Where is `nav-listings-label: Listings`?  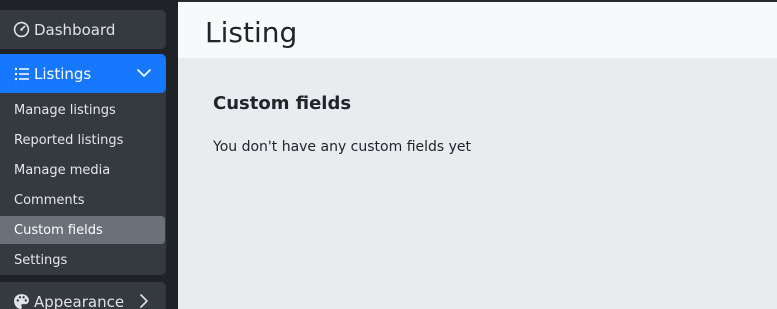
nav-listings-label: Listings is located at coordinates (63, 73).